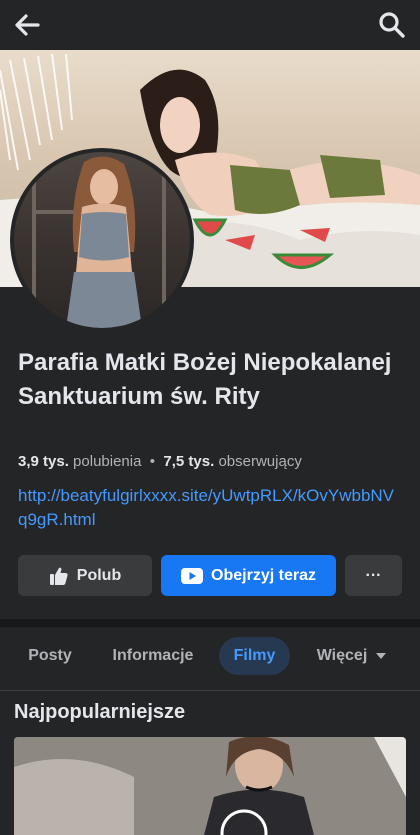 This screenshot has width=420, height=835. What do you see at coordinates (188, 461) in the screenshot?
I see `followers-count: 7,5 tys.` at bounding box center [188, 461].